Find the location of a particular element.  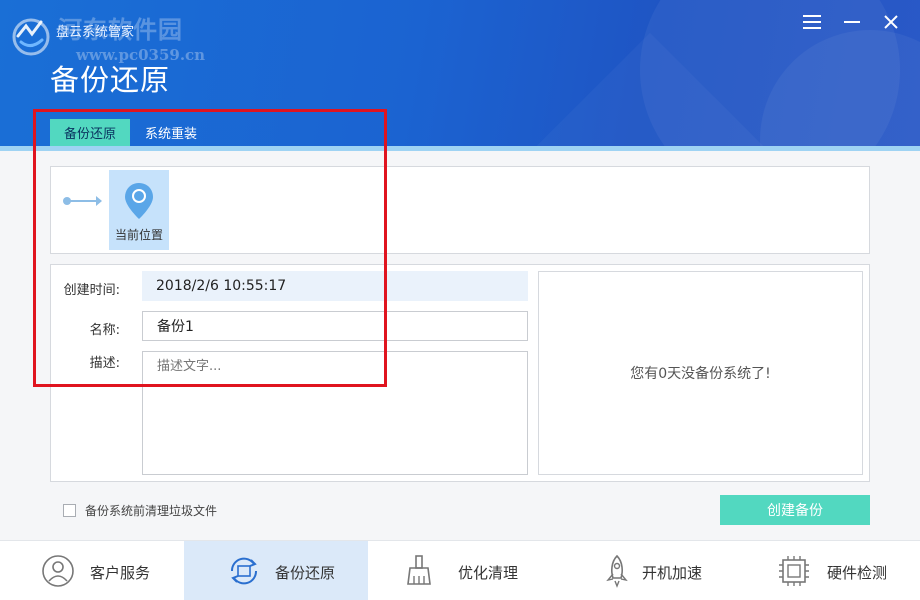

hamburger-menu-icon is located at coordinates (812, 22).